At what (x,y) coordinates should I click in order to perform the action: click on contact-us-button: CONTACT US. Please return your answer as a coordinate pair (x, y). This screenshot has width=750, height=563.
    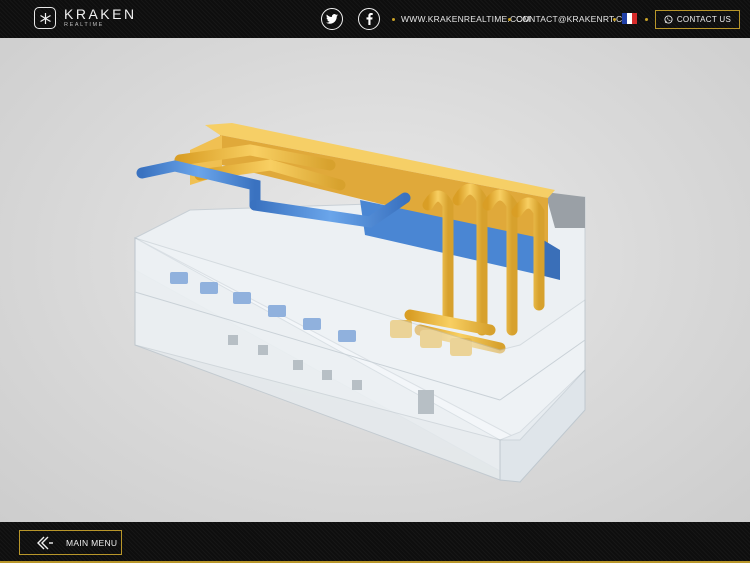
    Looking at the image, I should click on (697, 19).